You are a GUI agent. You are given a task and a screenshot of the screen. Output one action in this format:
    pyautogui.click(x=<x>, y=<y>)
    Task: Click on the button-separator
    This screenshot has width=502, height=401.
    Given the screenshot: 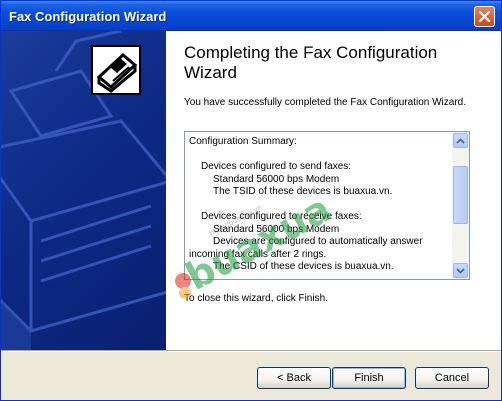 What is the action you would take?
    pyautogui.click(x=251, y=351)
    